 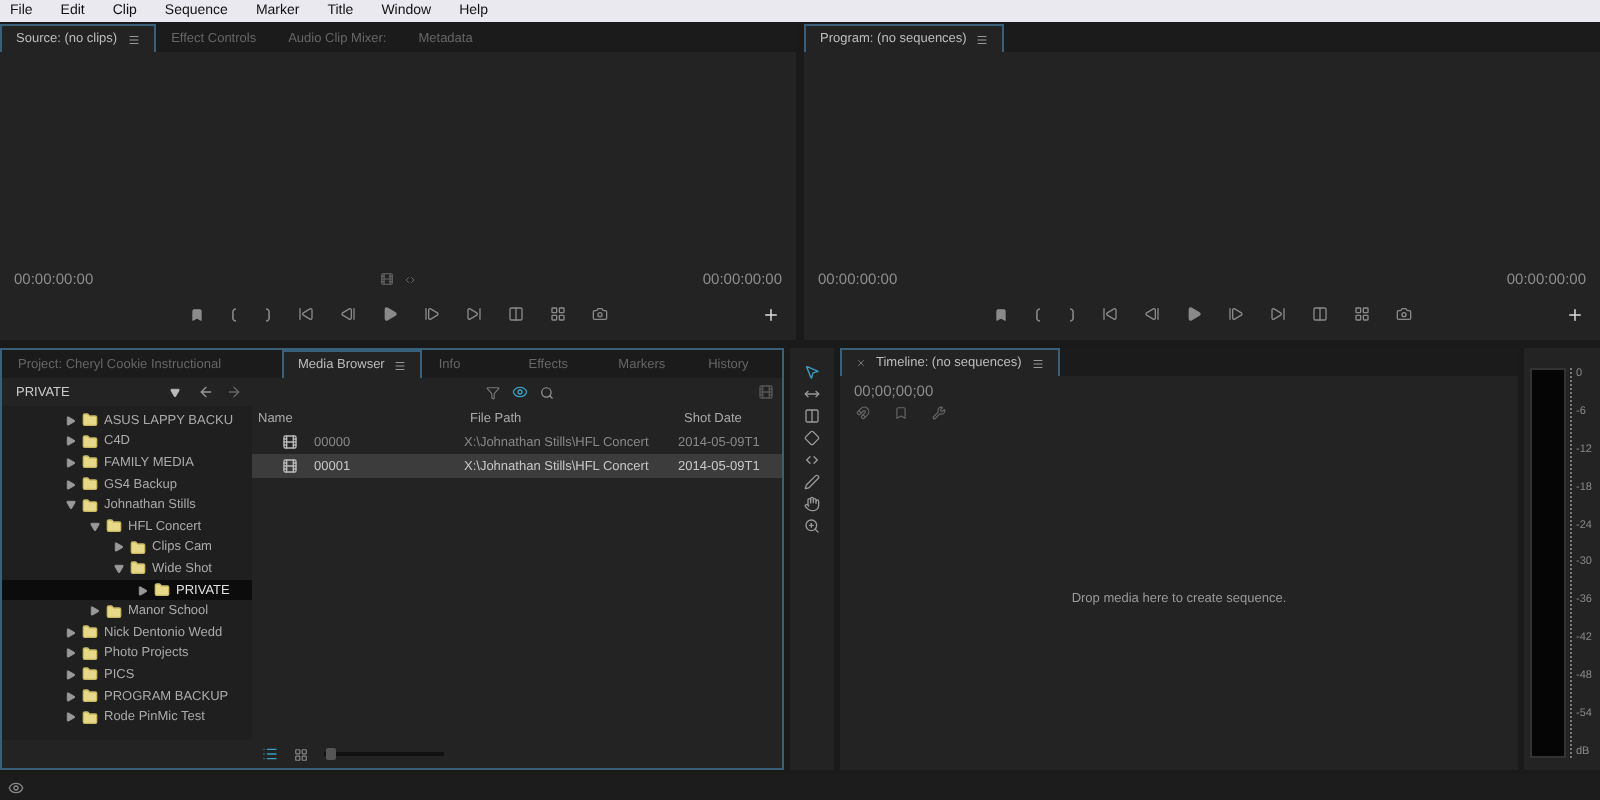 What do you see at coordinates (520, 392) in the screenshot?
I see `eye-icon` at bounding box center [520, 392].